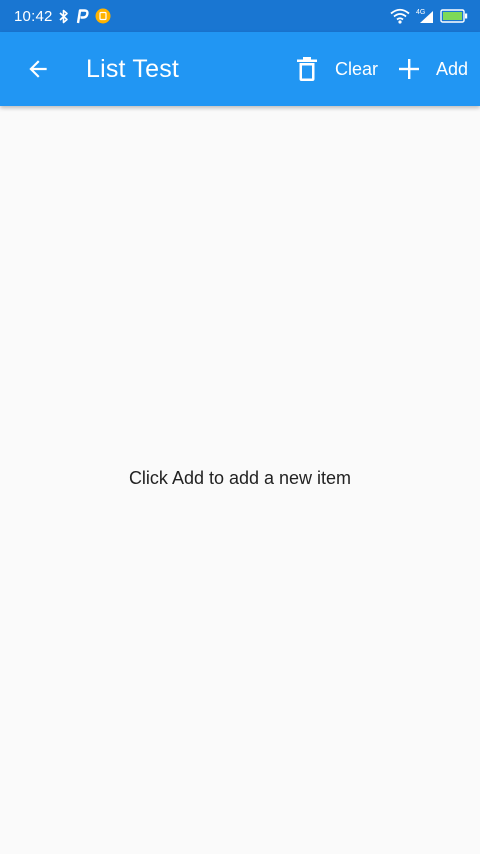 This screenshot has height=854, width=480. What do you see at coordinates (356, 68) in the screenshot?
I see `clear-button-label: Clear` at bounding box center [356, 68].